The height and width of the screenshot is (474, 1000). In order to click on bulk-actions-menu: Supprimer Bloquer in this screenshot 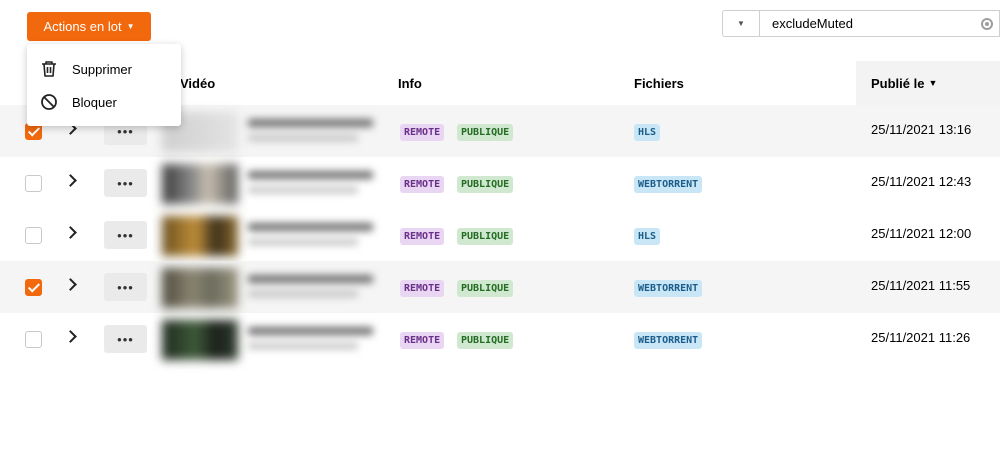, I will do `click(104, 85)`.